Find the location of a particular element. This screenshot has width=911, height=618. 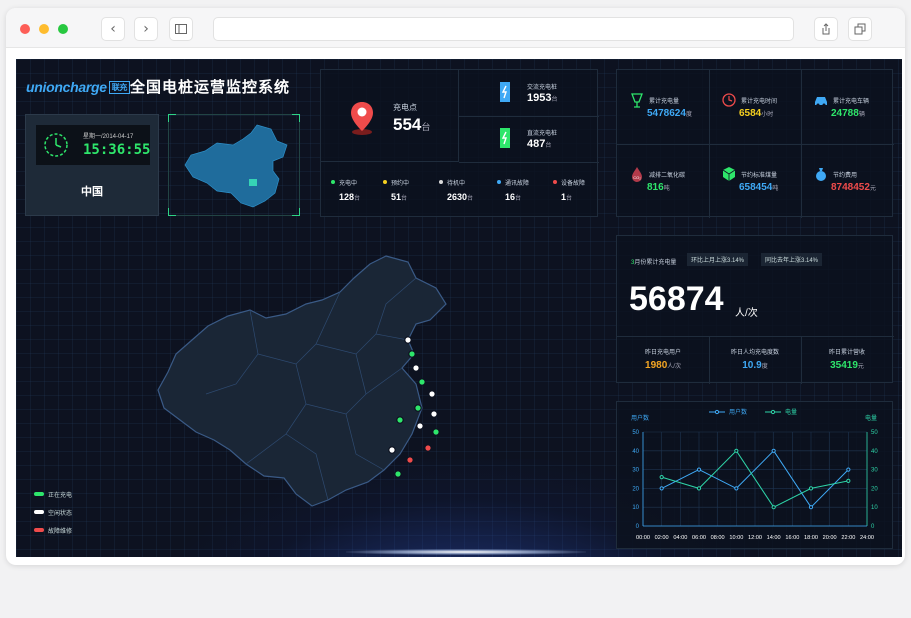

car-icon is located at coordinates (821, 102).